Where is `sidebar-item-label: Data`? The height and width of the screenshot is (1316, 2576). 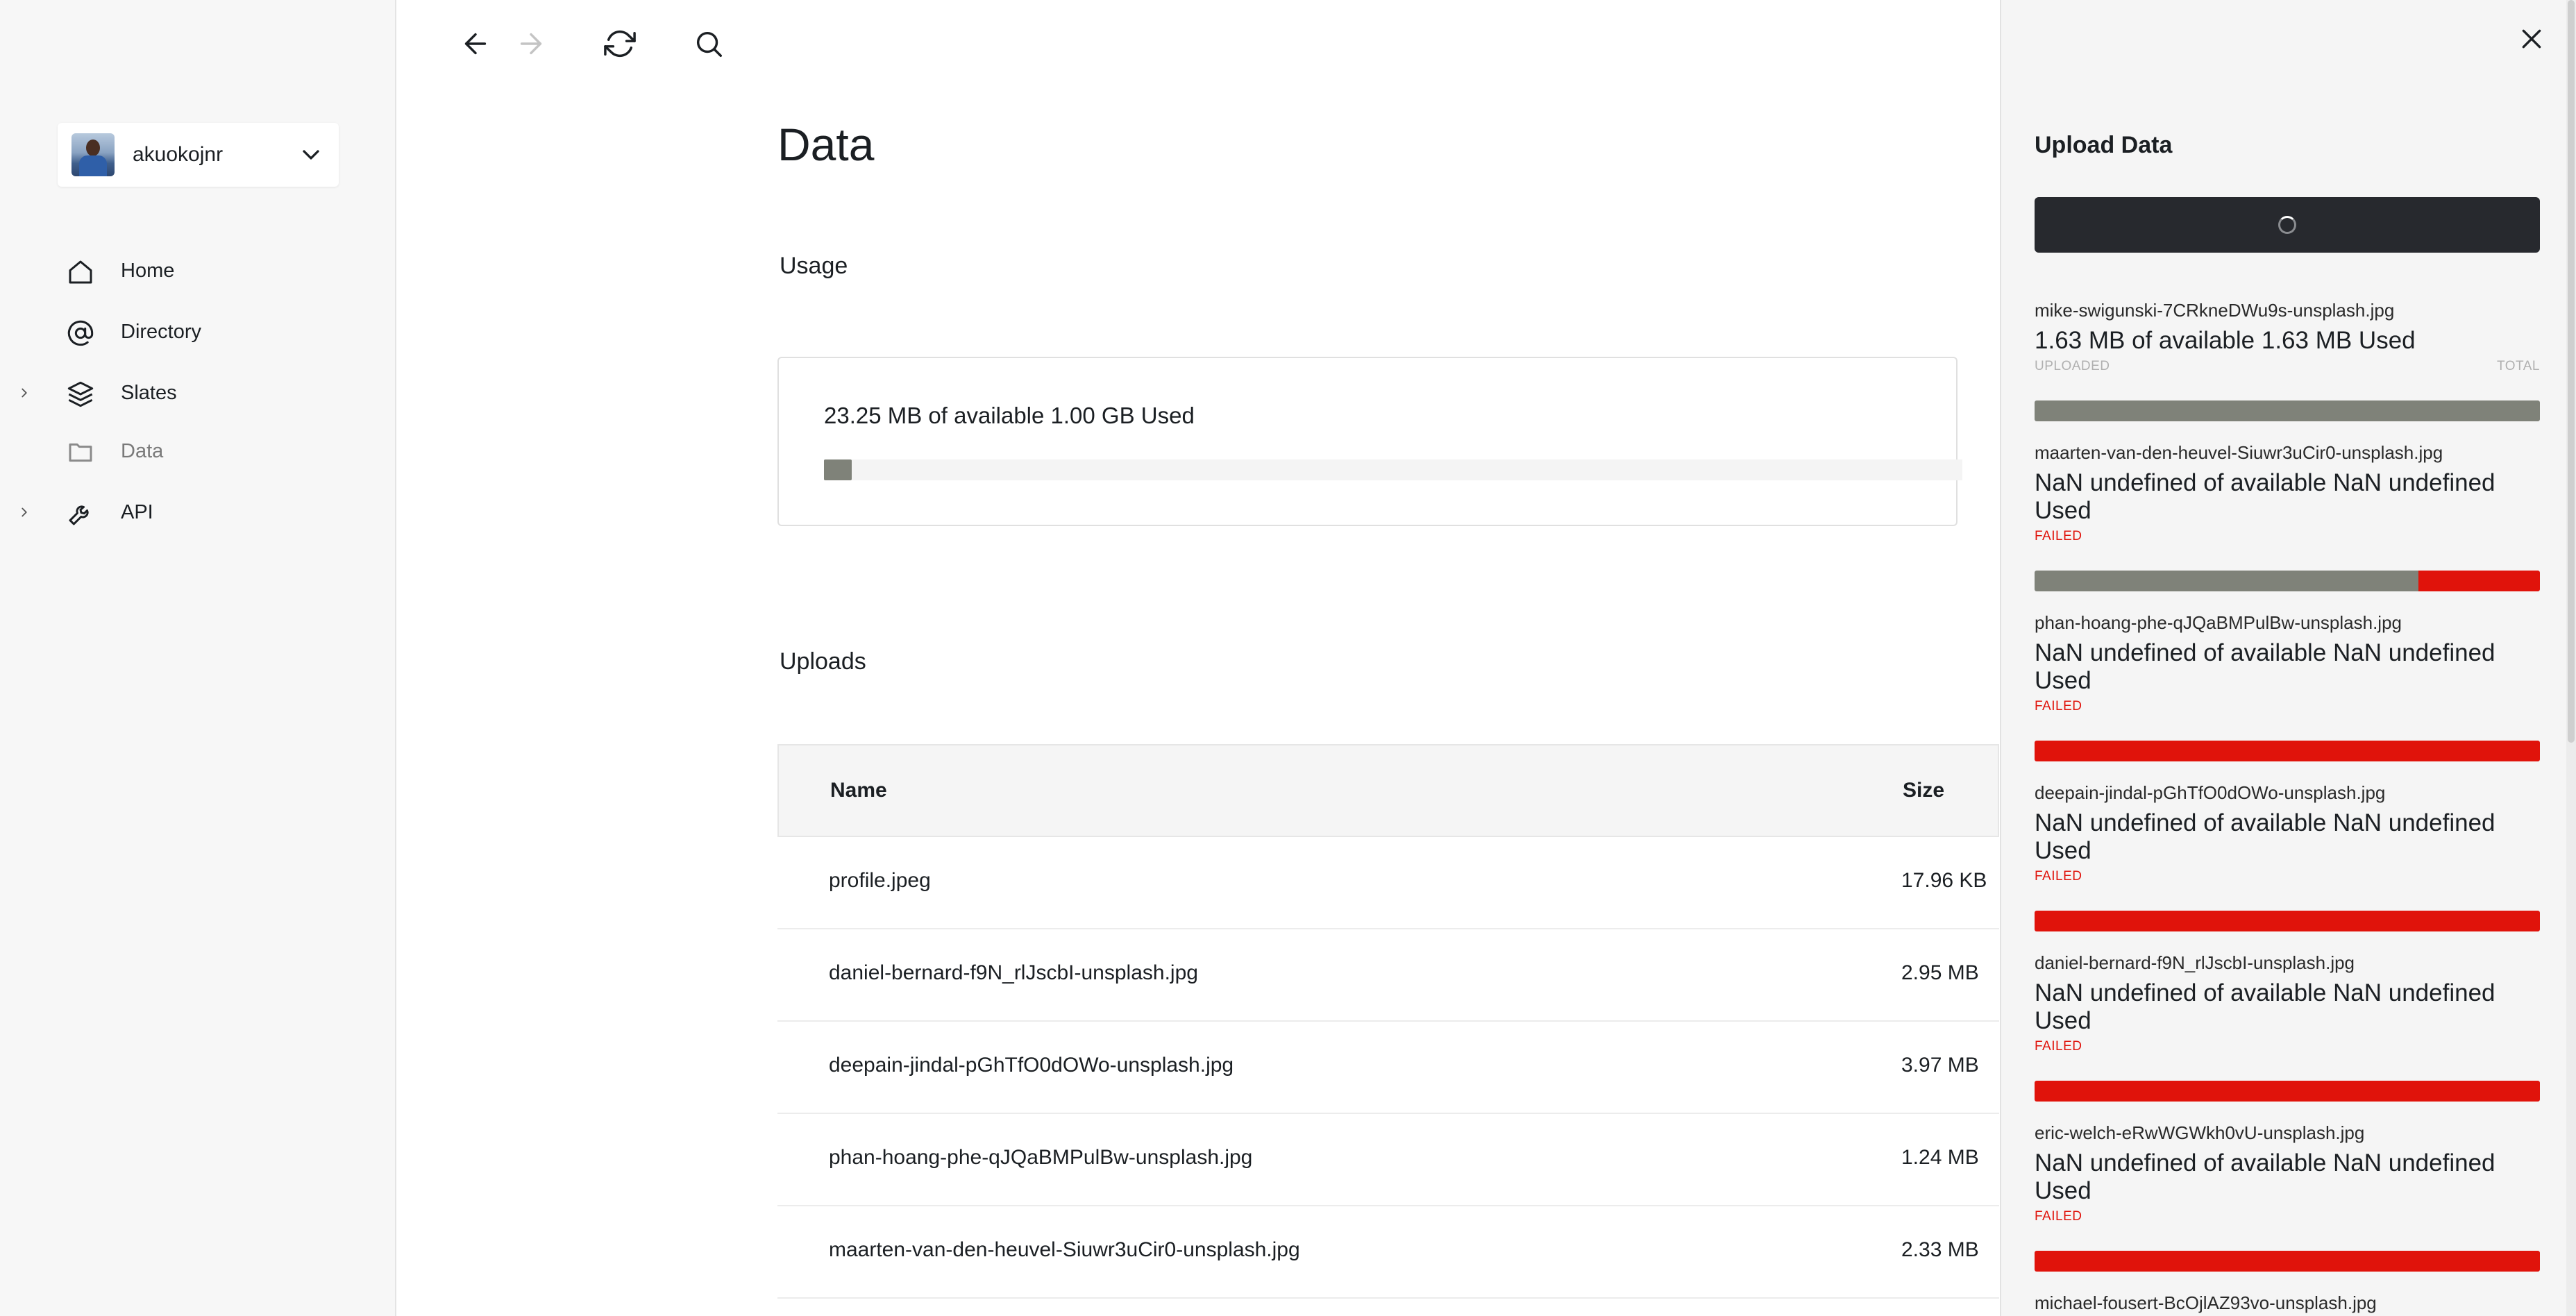 sidebar-item-label: Data is located at coordinates (142, 450).